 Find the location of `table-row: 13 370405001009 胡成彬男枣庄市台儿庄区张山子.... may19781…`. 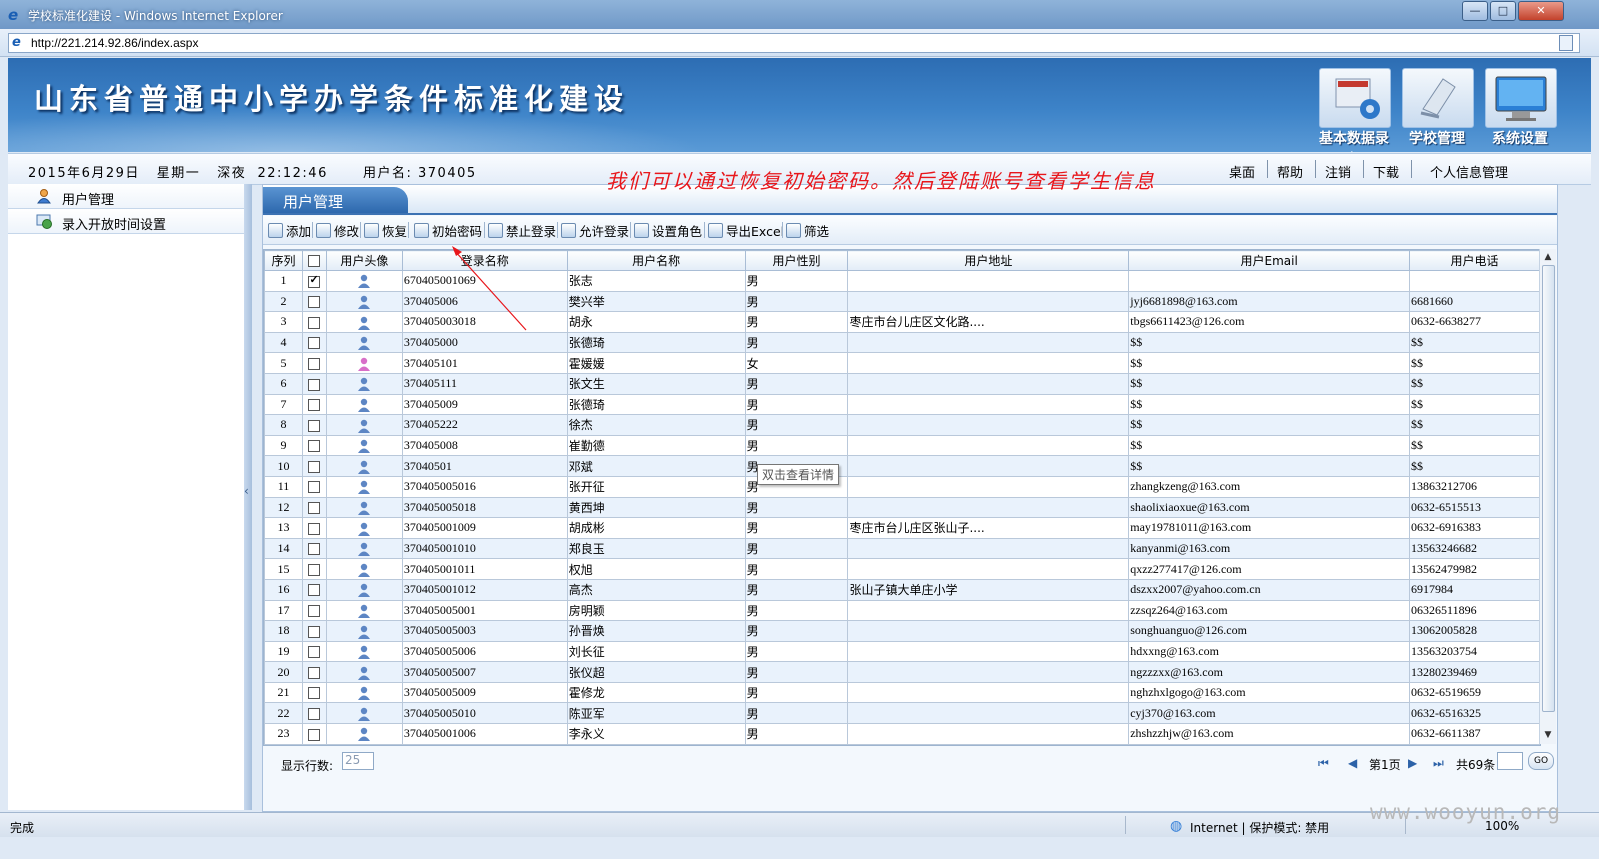

table-row: 13 370405001009 胡成彬男枣庄市台儿庄区张山子.... may19781… is located at coordinates (902, 528).